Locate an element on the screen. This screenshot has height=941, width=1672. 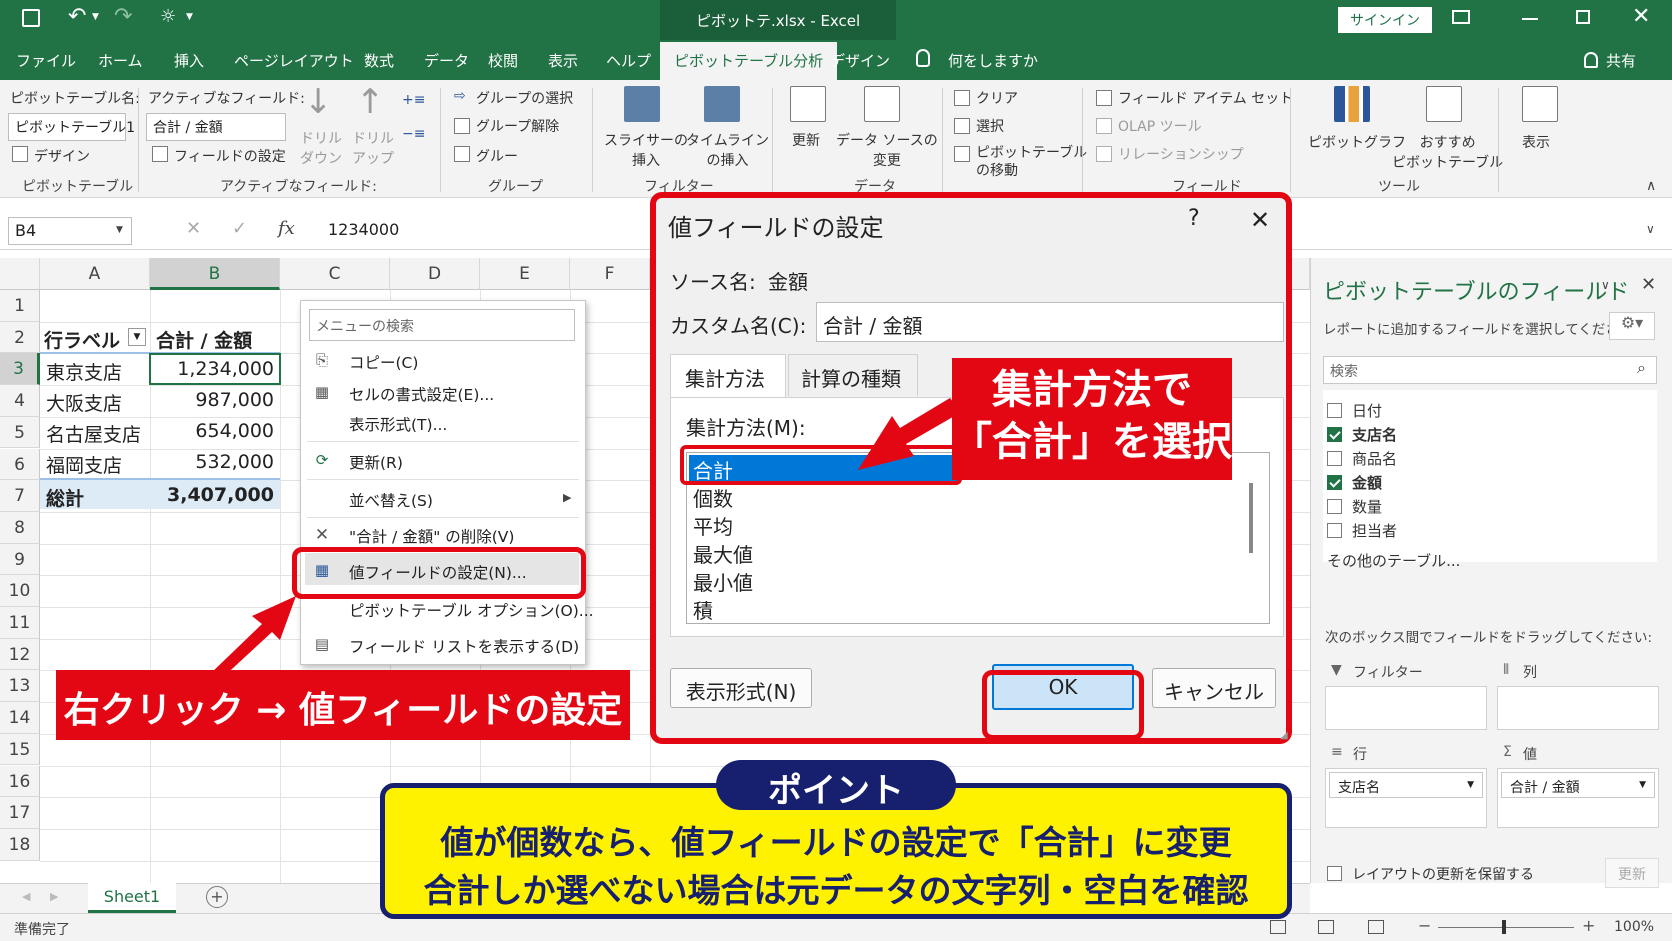
expand-field-icon: +≡ is located at coordinates (413, 100).